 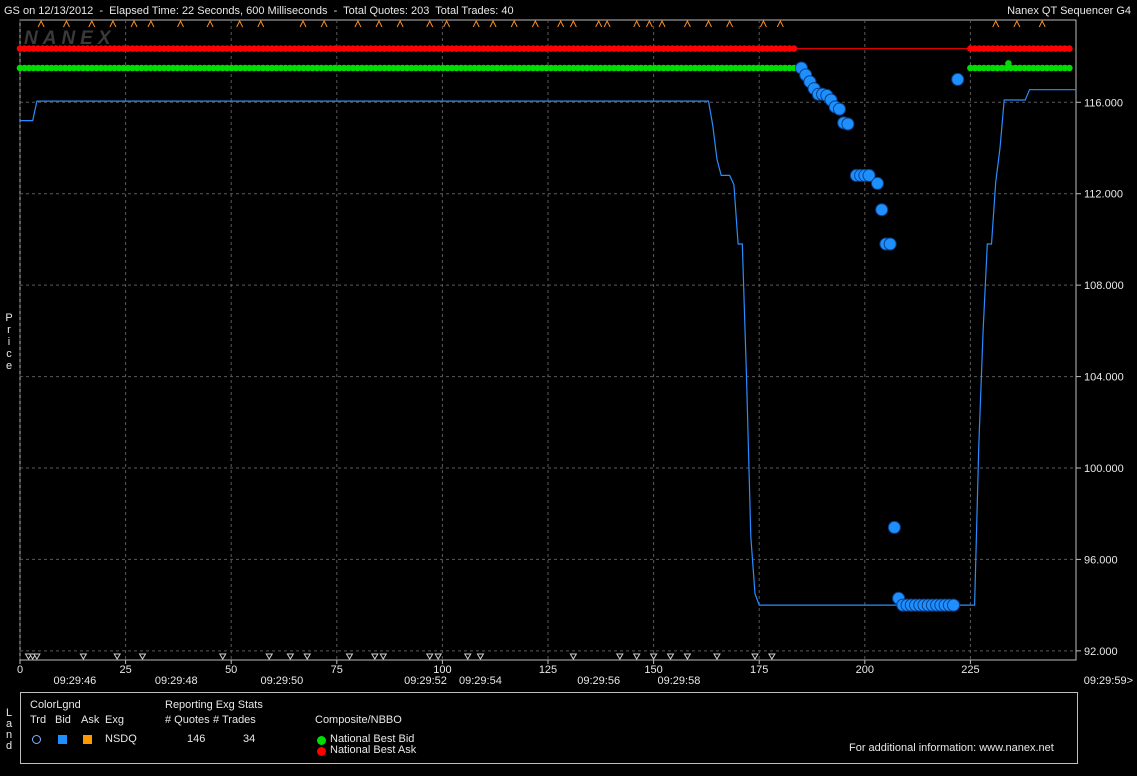 What do you see at coordinates (321, 751) in the screenshot?
I see `ask-dot-icon` at bounding box center [321, 751].